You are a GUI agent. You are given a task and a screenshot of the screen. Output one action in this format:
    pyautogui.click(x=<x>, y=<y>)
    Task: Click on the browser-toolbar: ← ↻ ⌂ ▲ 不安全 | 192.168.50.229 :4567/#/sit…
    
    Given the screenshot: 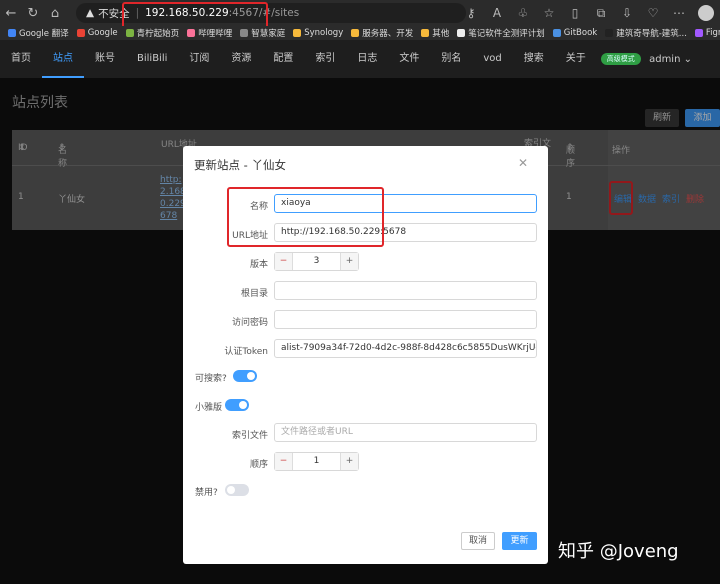 What is the action you would take?
    pyautogui.click(x=360, y=14)
    